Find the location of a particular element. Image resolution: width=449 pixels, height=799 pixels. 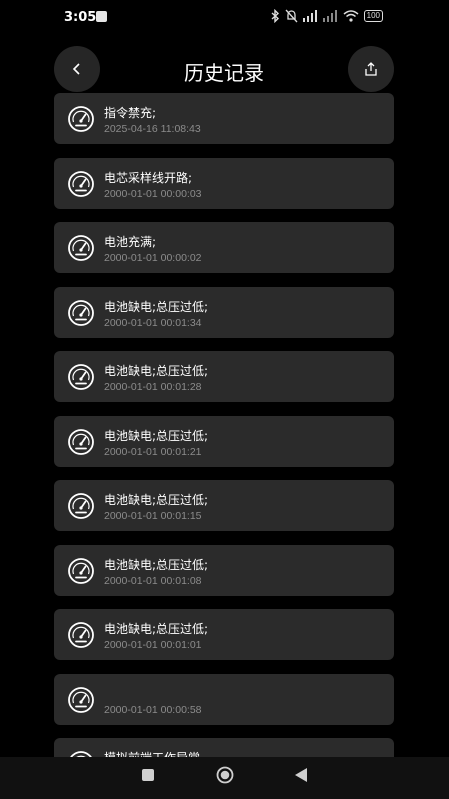

share-button is located at coordinates (371, 69).